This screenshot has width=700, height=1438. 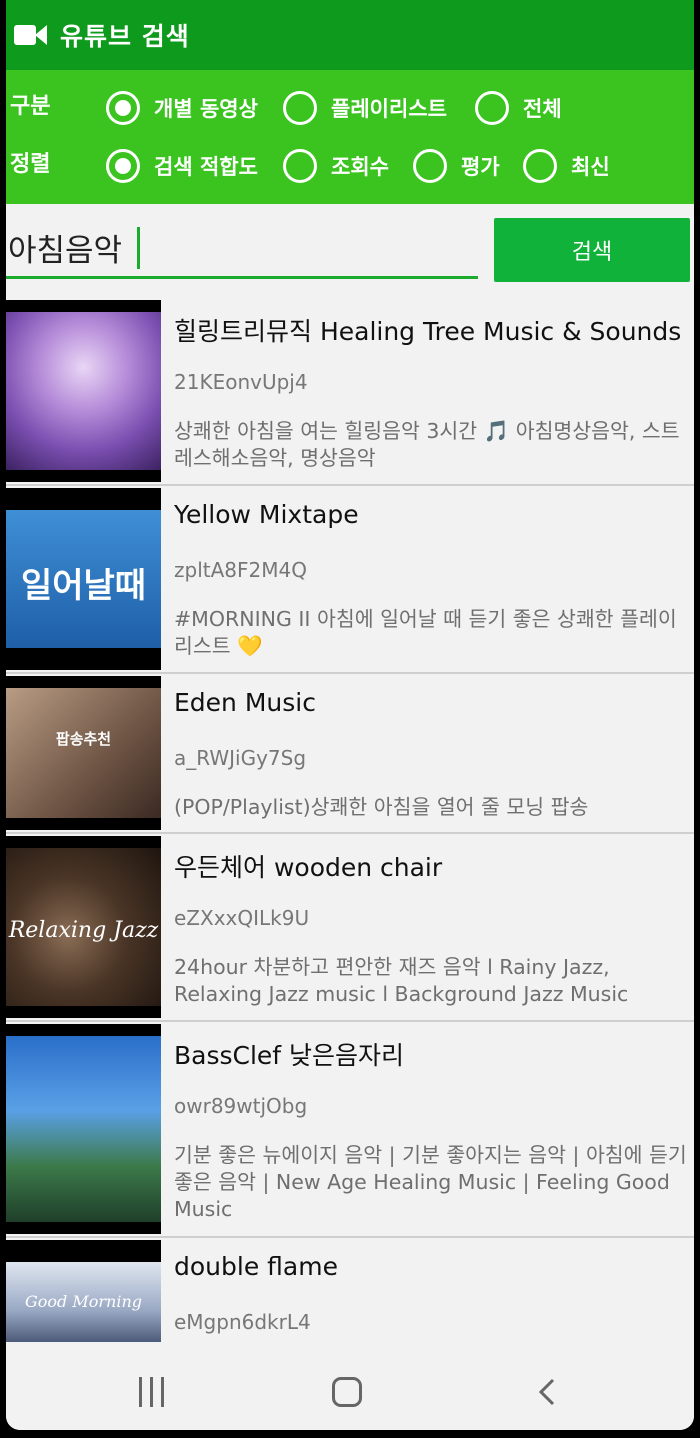 What do you see at coordinates (83, 1301) in the screenshot?
I see `thumbnail-text: Good Morning` at bounding box center [83, 1301].